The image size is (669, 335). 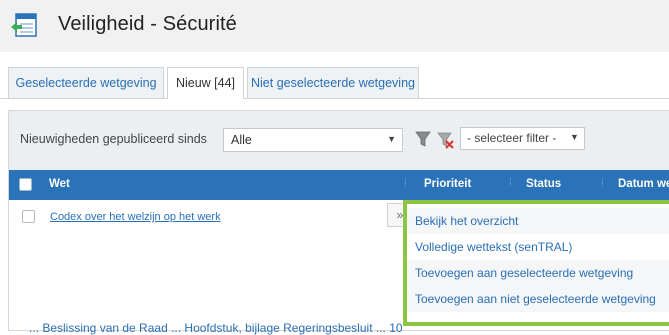 What do you see at coordinates (543, 184) in the screenshot?
I see `column-header-status: Status` at bounding box center [543, 184].